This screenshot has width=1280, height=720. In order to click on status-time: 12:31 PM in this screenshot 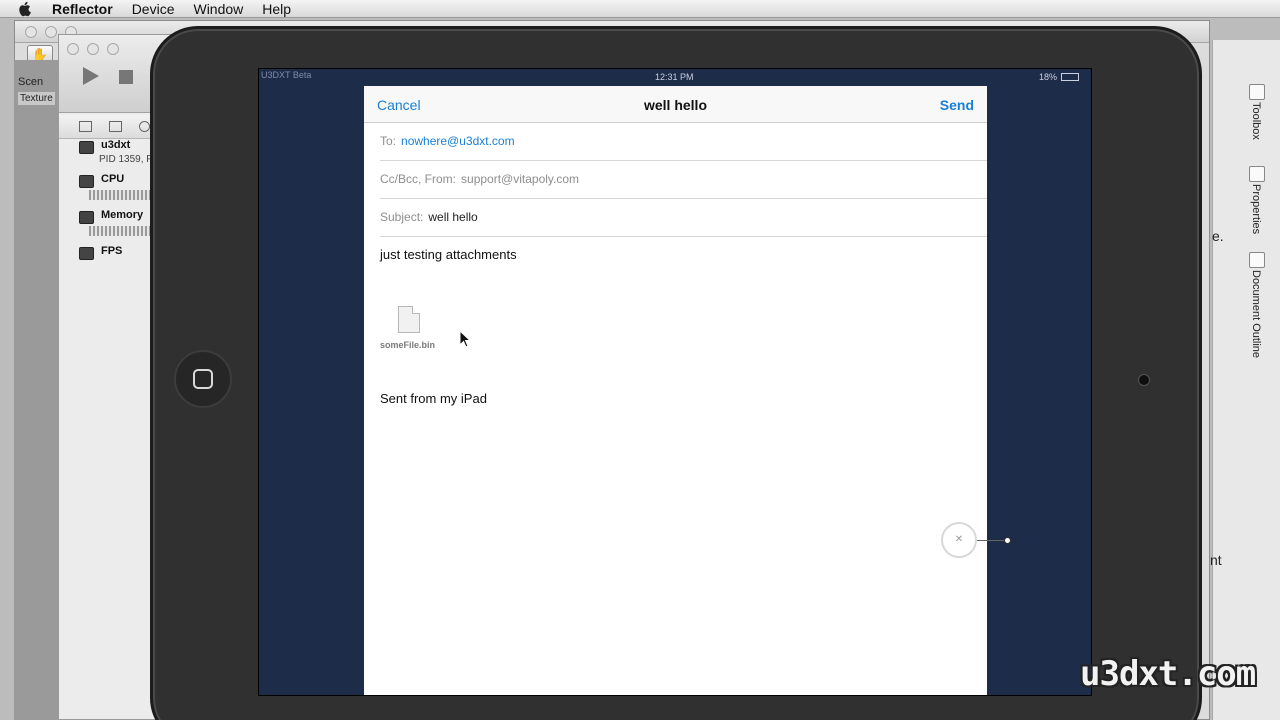, I will do `click(674, 77)`.